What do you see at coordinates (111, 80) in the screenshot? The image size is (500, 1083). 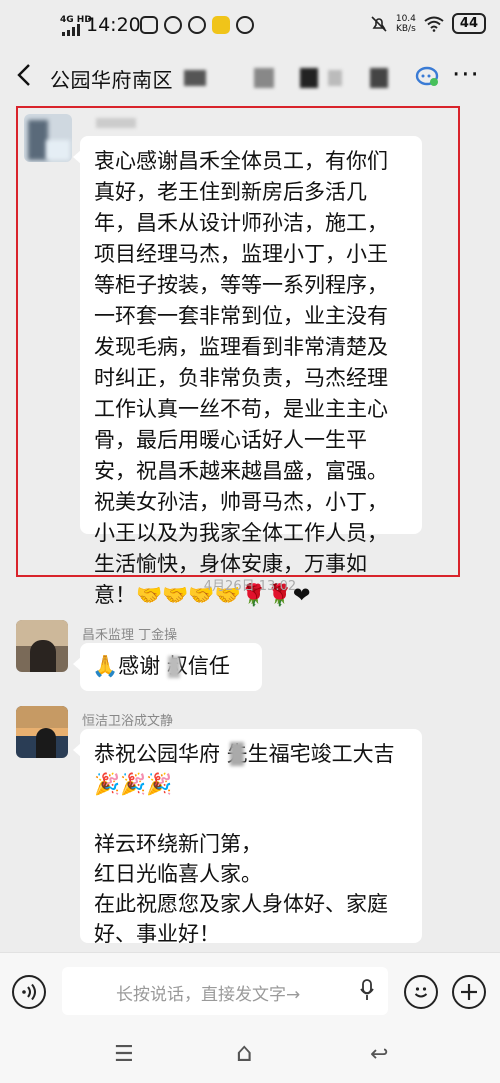 I see `chat-title: 公园华府南区` at bounding box center [111, 80].